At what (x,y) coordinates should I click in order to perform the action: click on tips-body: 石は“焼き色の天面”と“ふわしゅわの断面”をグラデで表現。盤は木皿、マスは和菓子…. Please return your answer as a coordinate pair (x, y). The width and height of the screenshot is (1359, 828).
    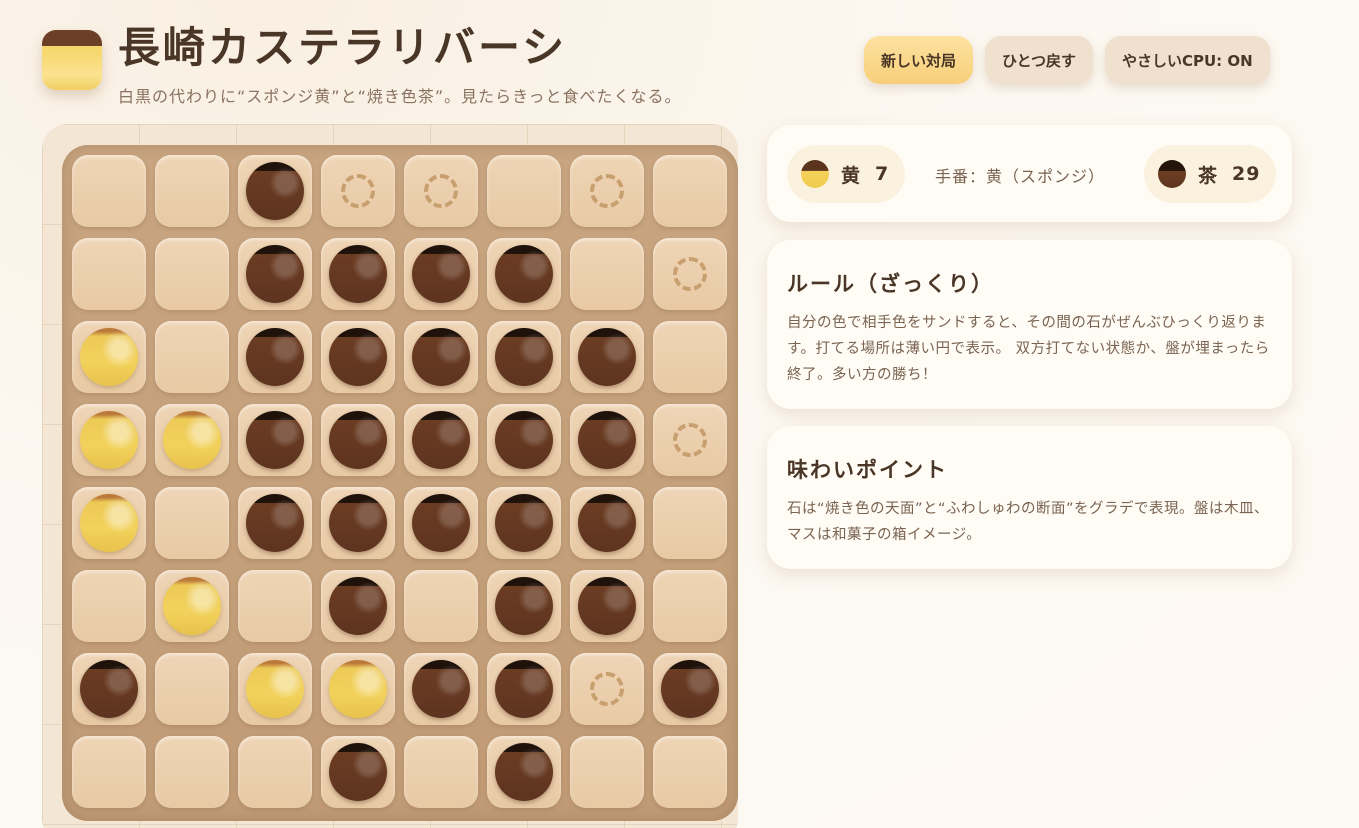
    Looking at the image, I should click on (1028, 522).